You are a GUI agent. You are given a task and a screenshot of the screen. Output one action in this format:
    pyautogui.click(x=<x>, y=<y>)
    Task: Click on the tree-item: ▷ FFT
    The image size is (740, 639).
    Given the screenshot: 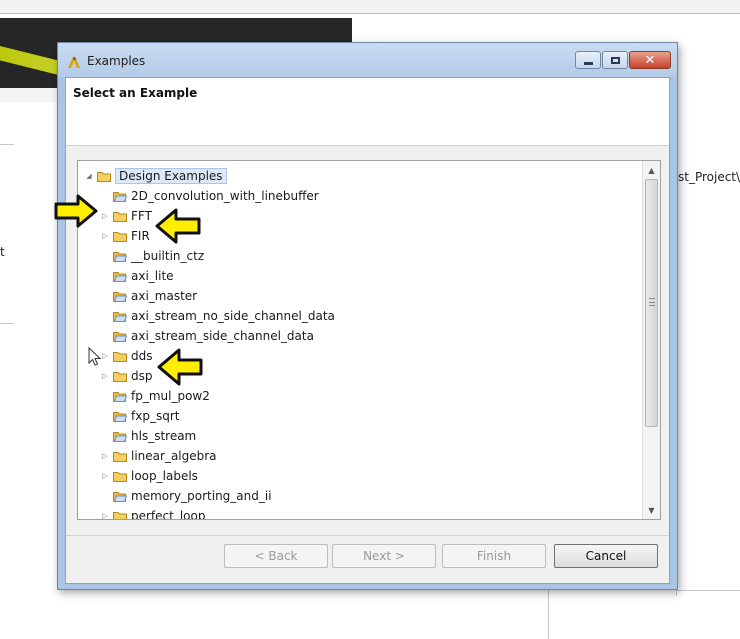 What is the action you would take?
    pyautogui.click(x=126, y=216)
    